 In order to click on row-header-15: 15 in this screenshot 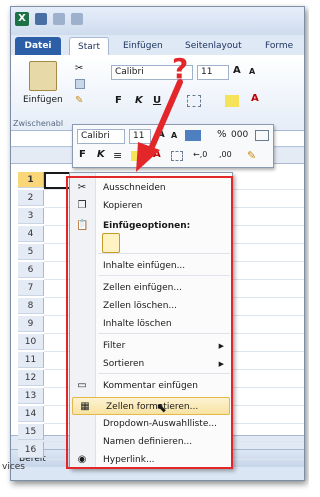, I will do `click(31, 432)`.